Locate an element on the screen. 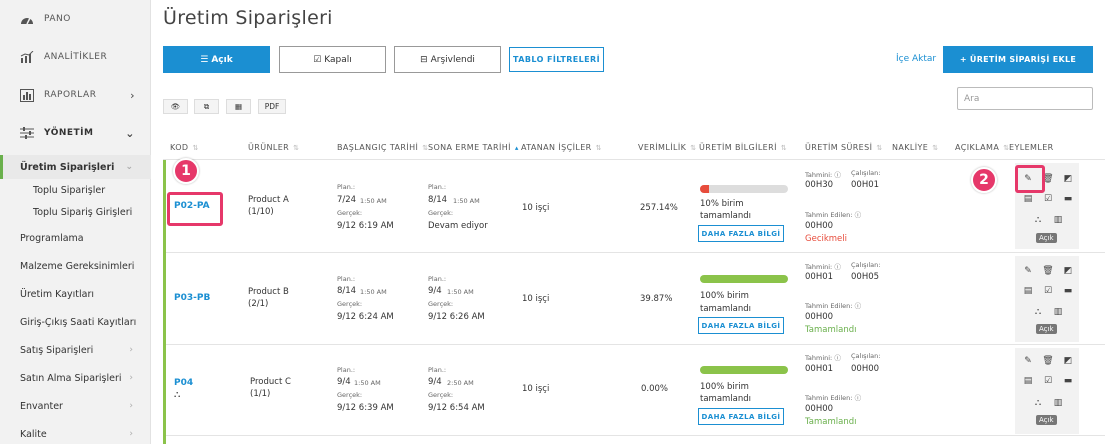  sidebar-item-production-records: Üretim Kayıtları is located at coordinates (75, 294).